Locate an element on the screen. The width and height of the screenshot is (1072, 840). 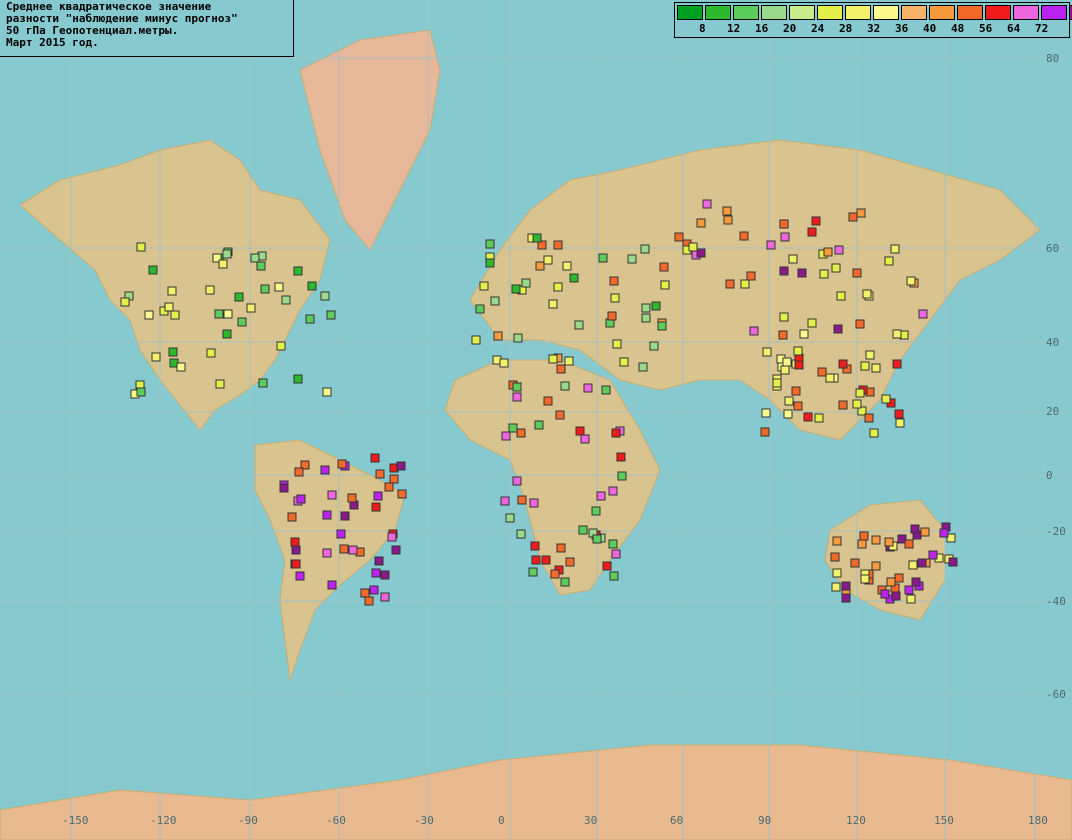
legend-label: 8 is located at coordinates (702, 28).